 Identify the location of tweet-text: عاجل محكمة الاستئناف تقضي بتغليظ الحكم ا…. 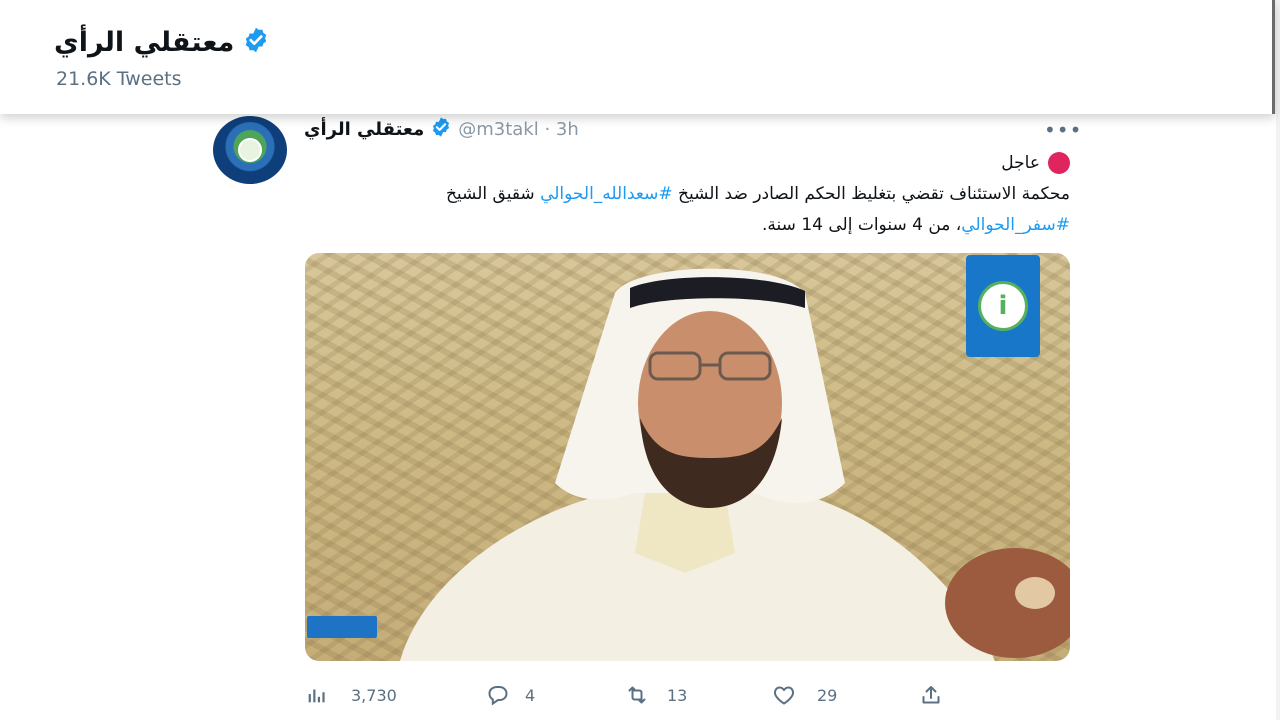
(710, 194).